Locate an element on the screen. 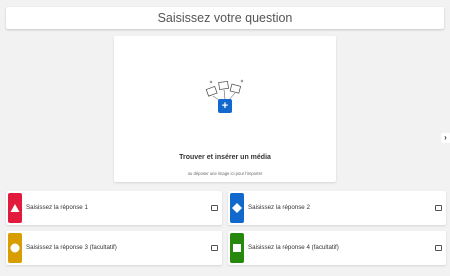 This screenshot has height=276, width=450. answer-1-placeholder: Saisissez la réponse 1 is located at coordinates (57, 207).